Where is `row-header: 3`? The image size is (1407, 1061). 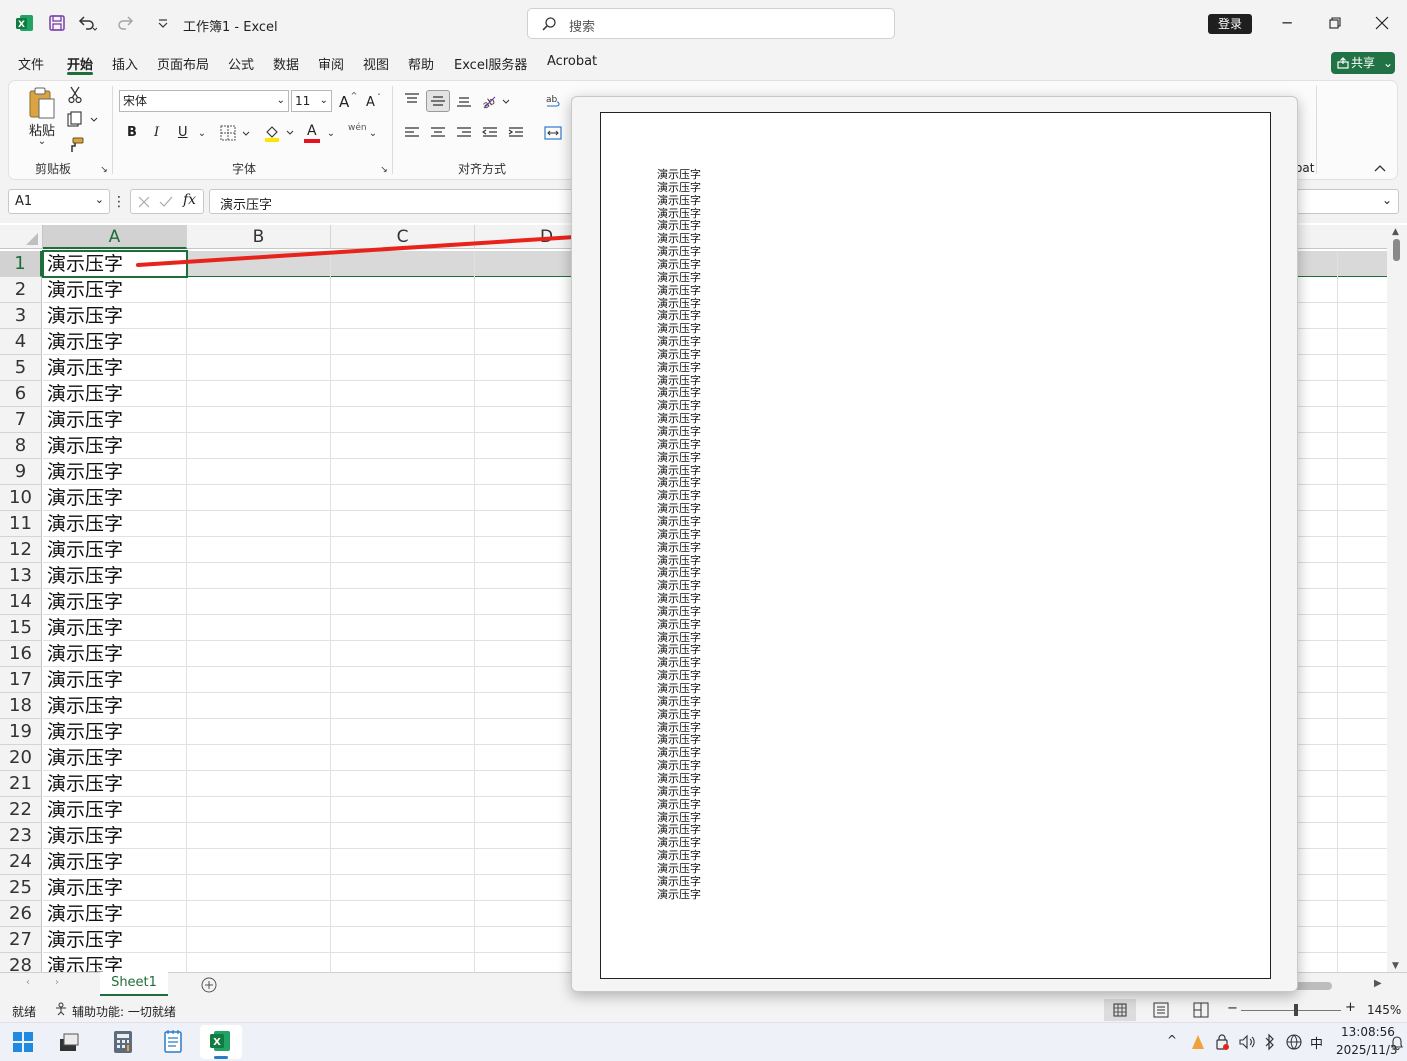 row-header: 3 is located at coordinates (21, 316).